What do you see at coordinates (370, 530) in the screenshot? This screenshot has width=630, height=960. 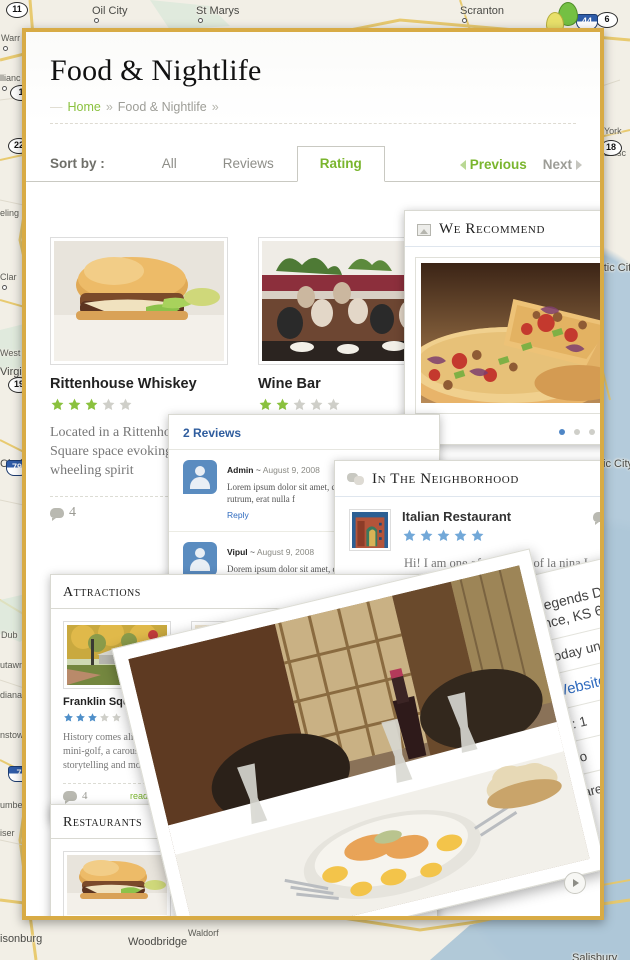 I see `neighborhood-thumbnail` at bounding box center [370, 530].